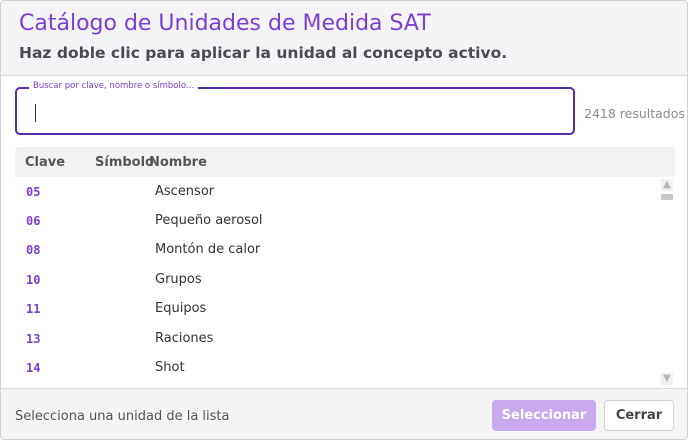 This screenshot has width=688, height=440. I want to click on column-header-simbolo: Símbolo, so click(124, 162).